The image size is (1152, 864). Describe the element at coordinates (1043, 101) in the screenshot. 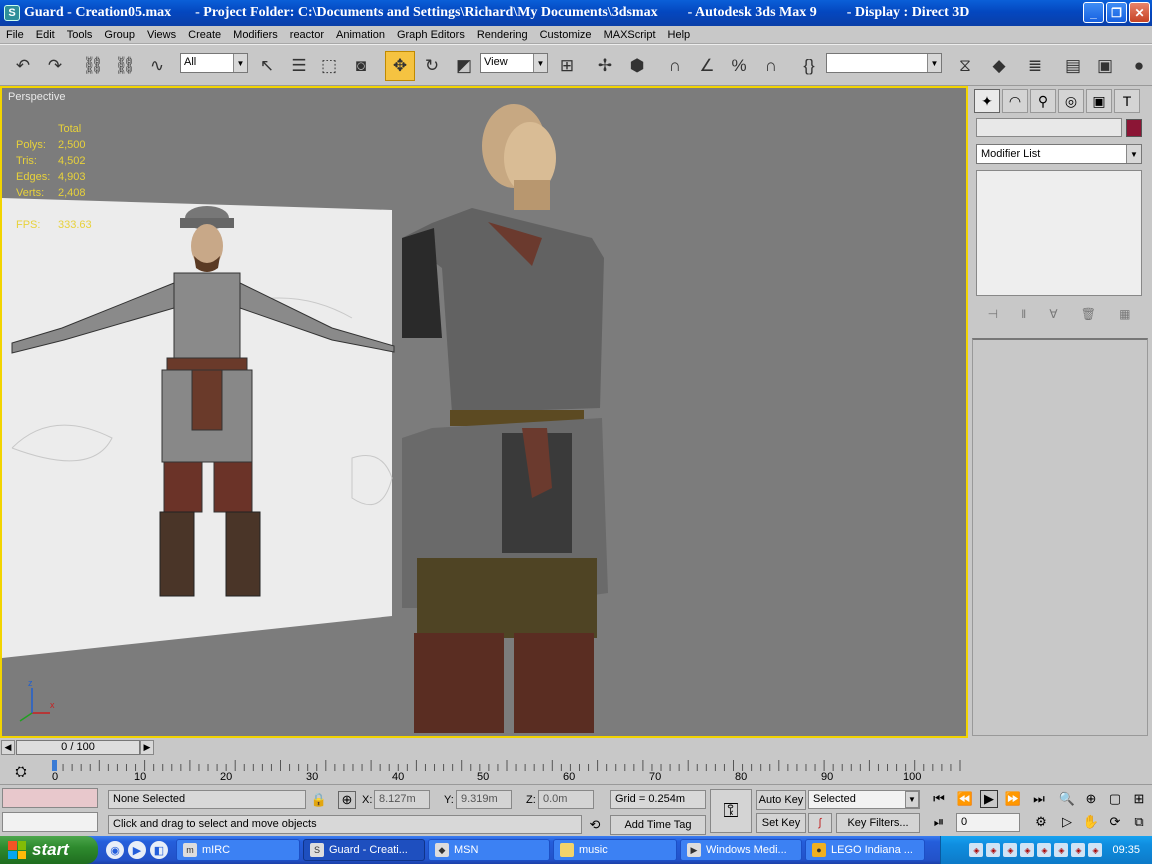

I see `hierarchy-tab-icon: ⚲` at that location.